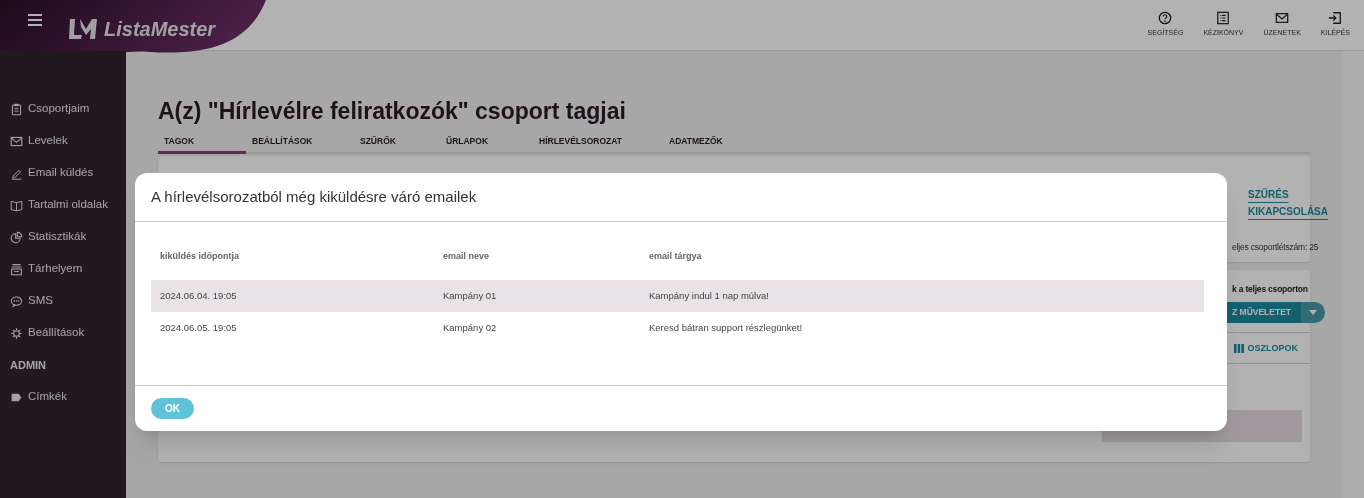  I want to click on table-cell-text: 2024.06.05. 19:05, so click(199, 327).